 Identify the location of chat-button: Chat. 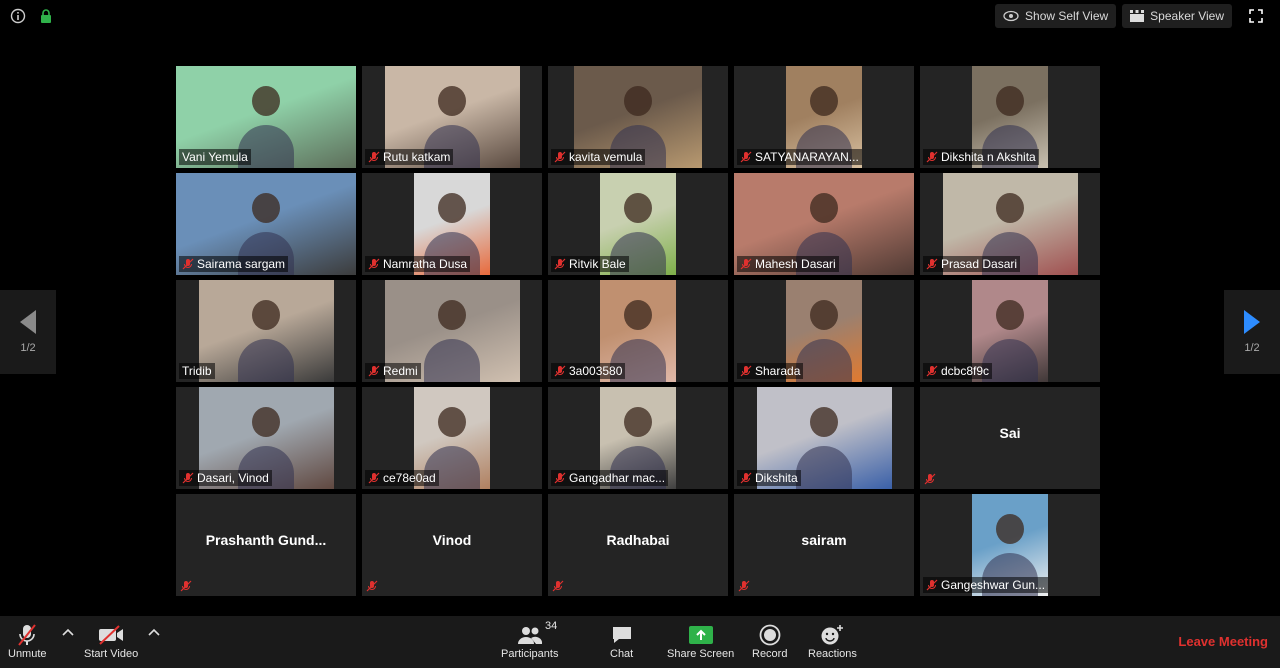
(621, 641).